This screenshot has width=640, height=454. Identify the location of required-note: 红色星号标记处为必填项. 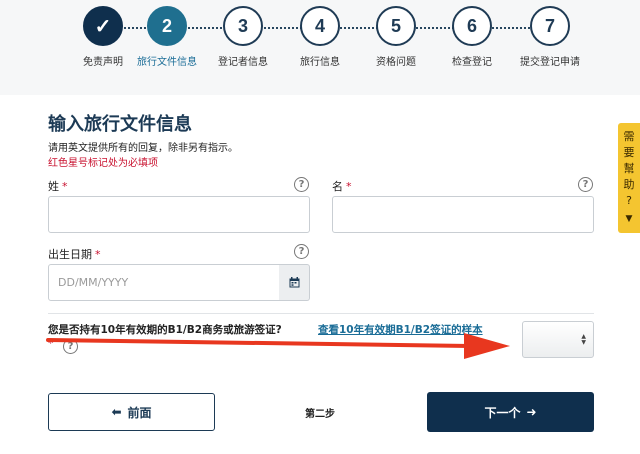
(103, 163).